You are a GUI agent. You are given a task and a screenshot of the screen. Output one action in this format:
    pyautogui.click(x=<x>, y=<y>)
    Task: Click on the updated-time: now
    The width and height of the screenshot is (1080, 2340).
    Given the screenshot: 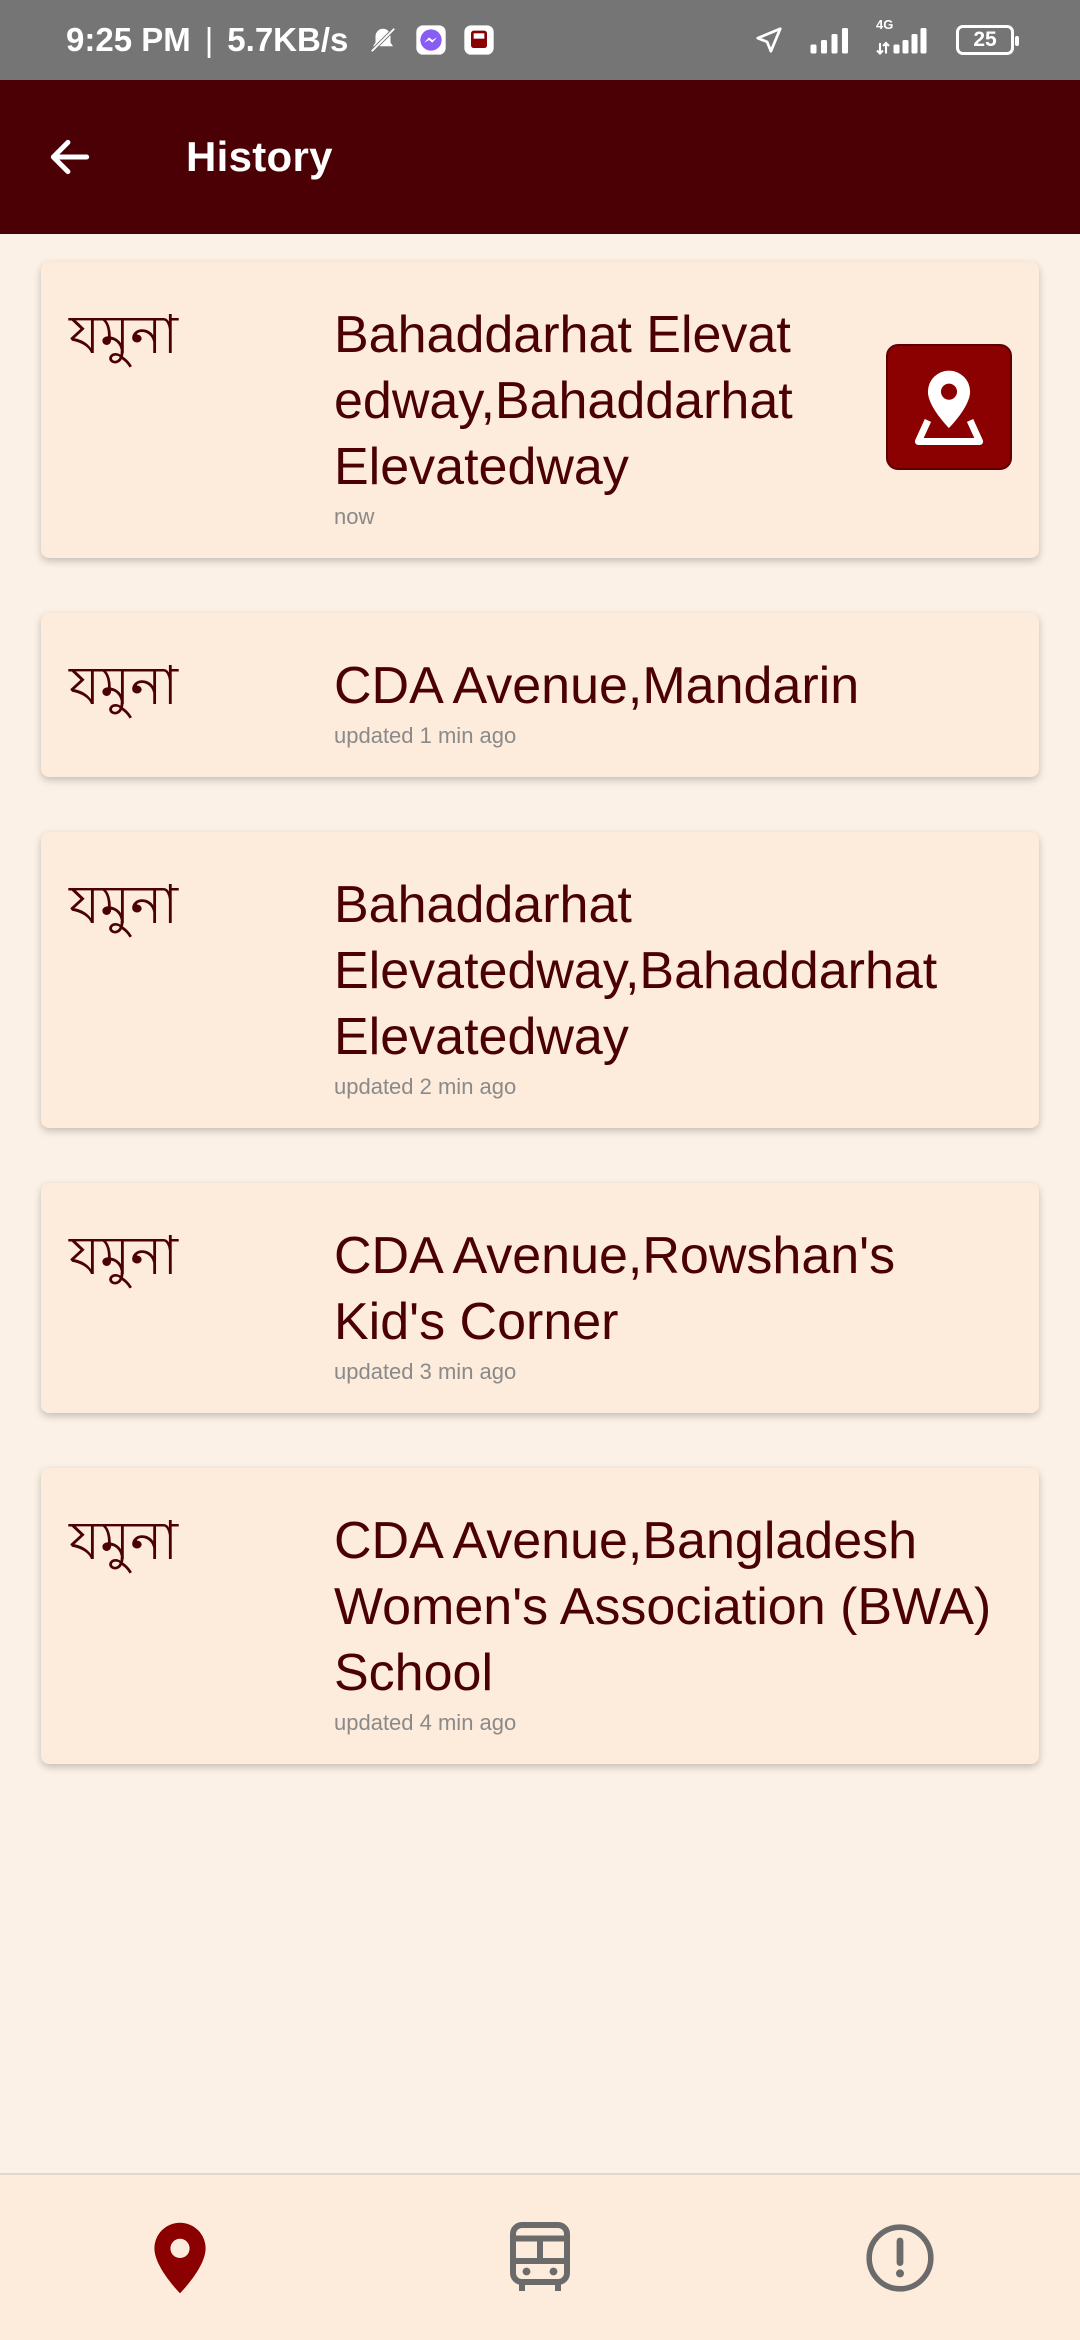 What is the action you would take?
    pyautogui.click(x=354, y=516)
    